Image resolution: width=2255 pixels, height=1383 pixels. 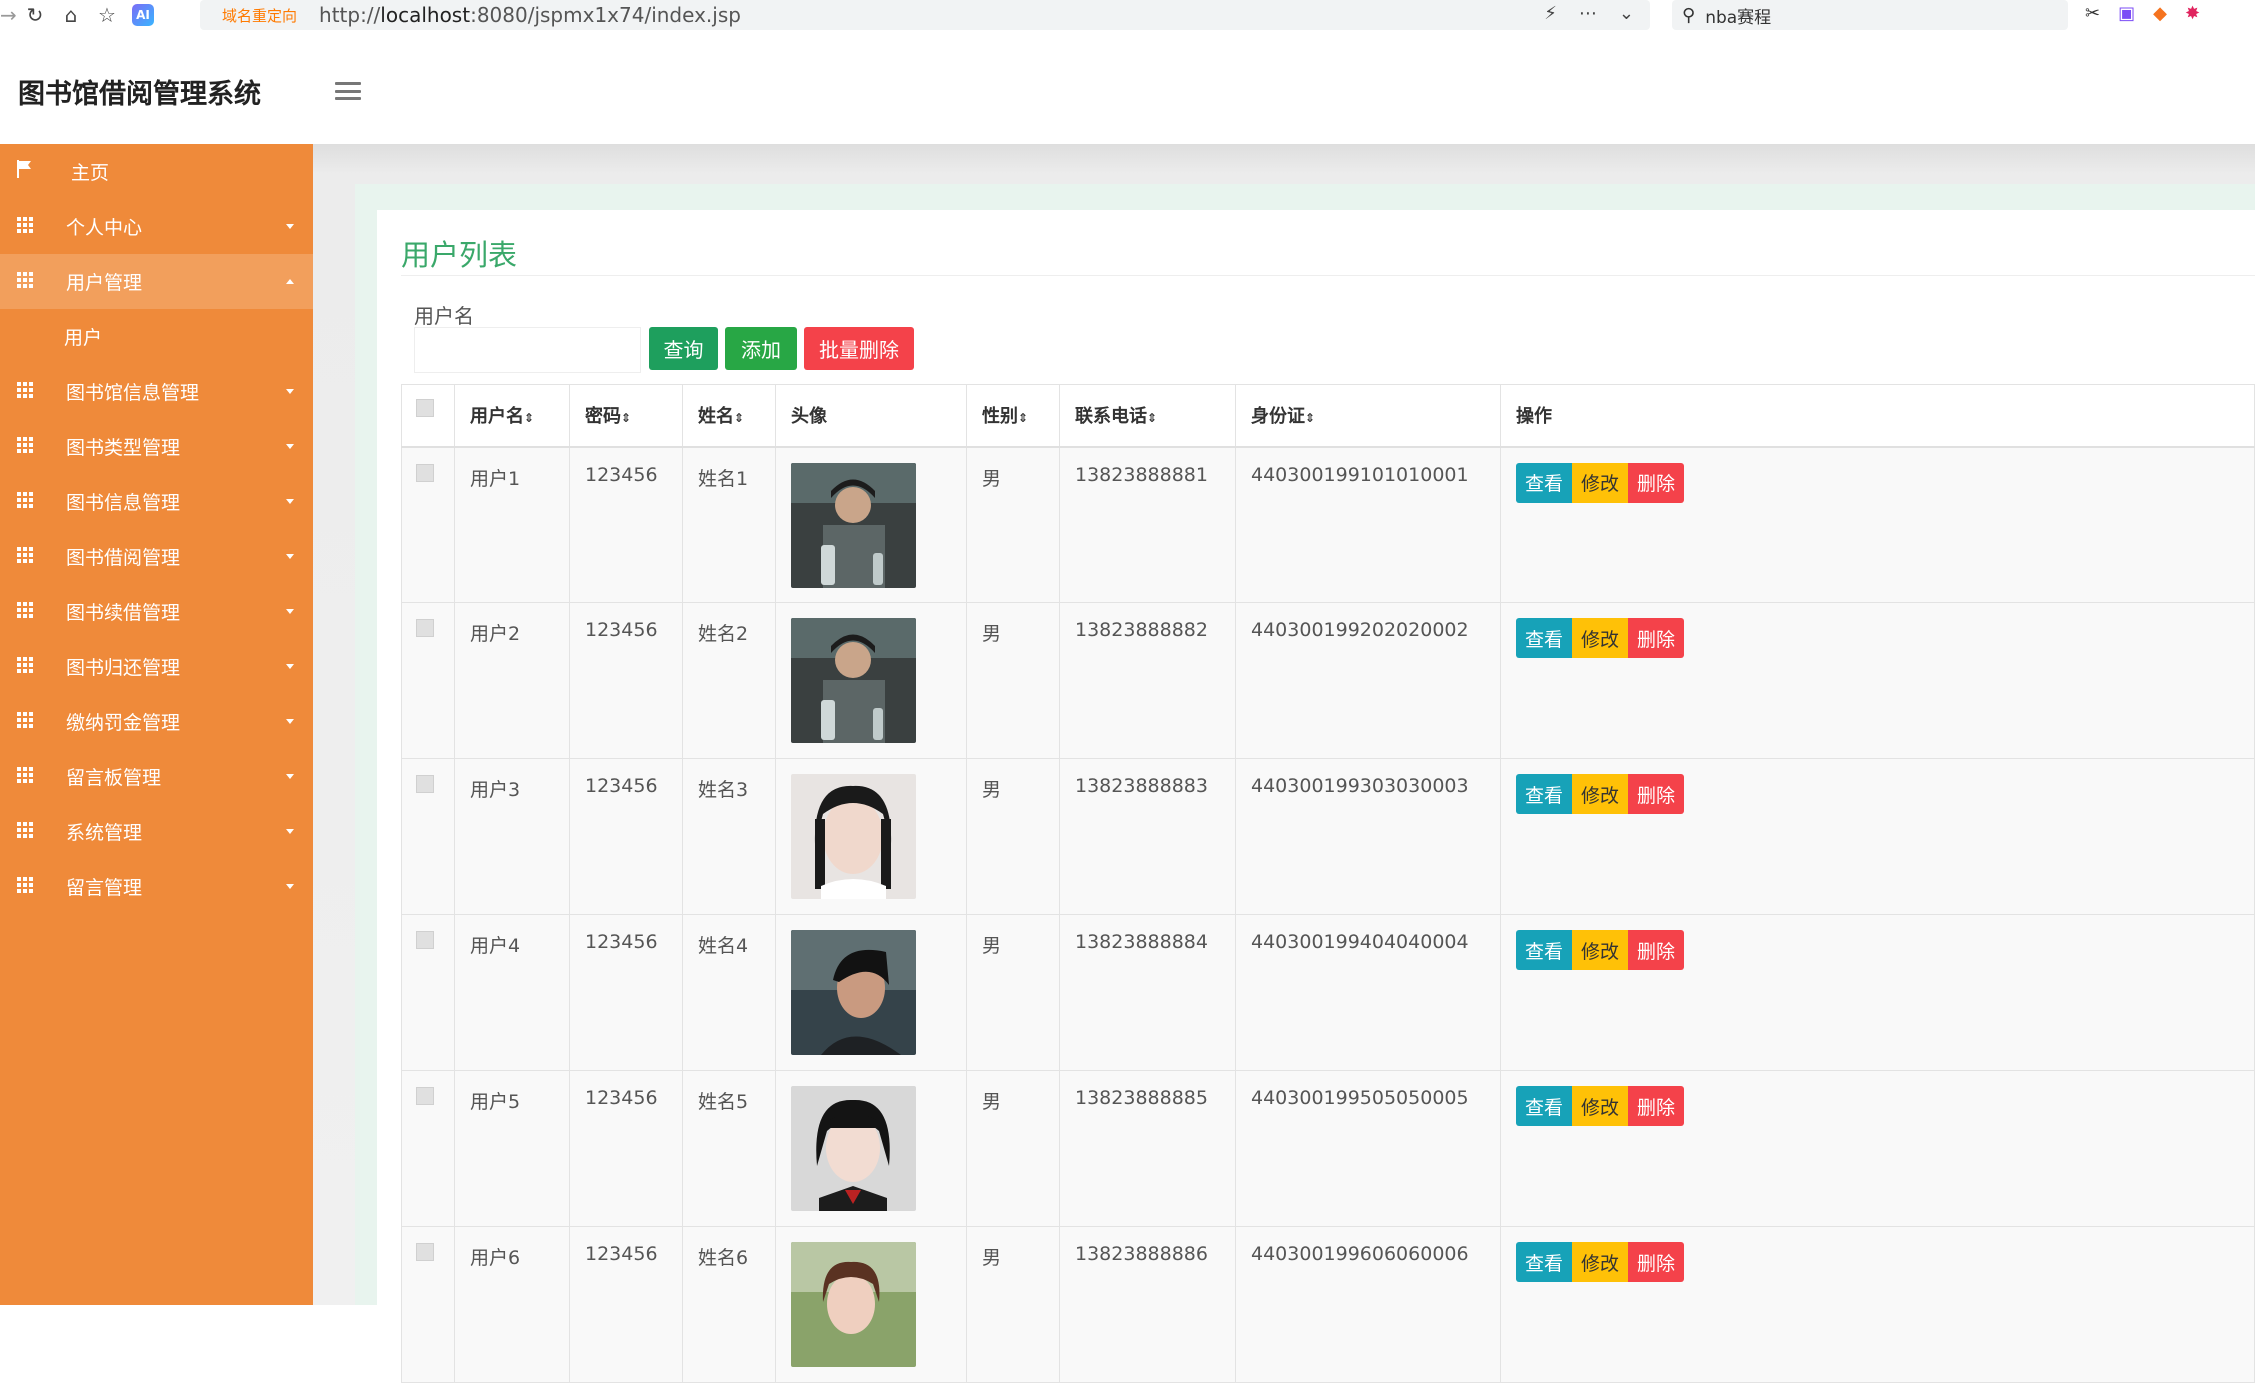 What do you see at coordinates (2092, 13) in the screenshot?
I see `scissors-icon: ✂` at bounding box center [2092, 13].